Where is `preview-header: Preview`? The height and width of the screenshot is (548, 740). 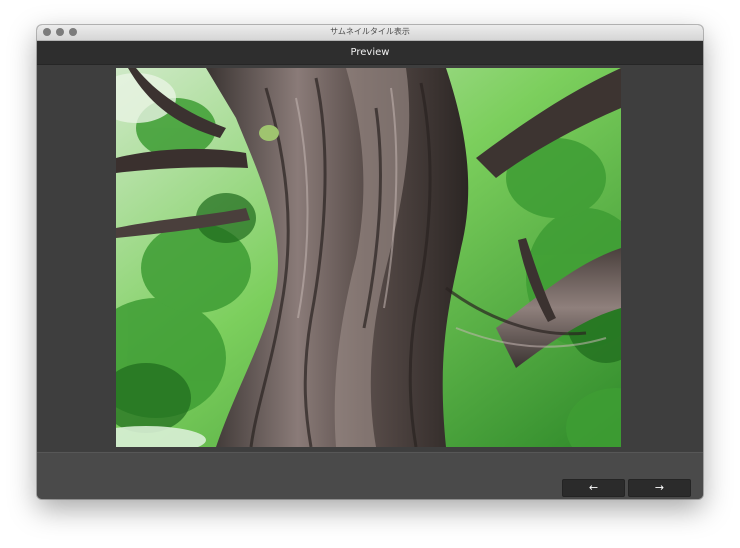
preview-header: Preview is located at coordinates (370, 53).